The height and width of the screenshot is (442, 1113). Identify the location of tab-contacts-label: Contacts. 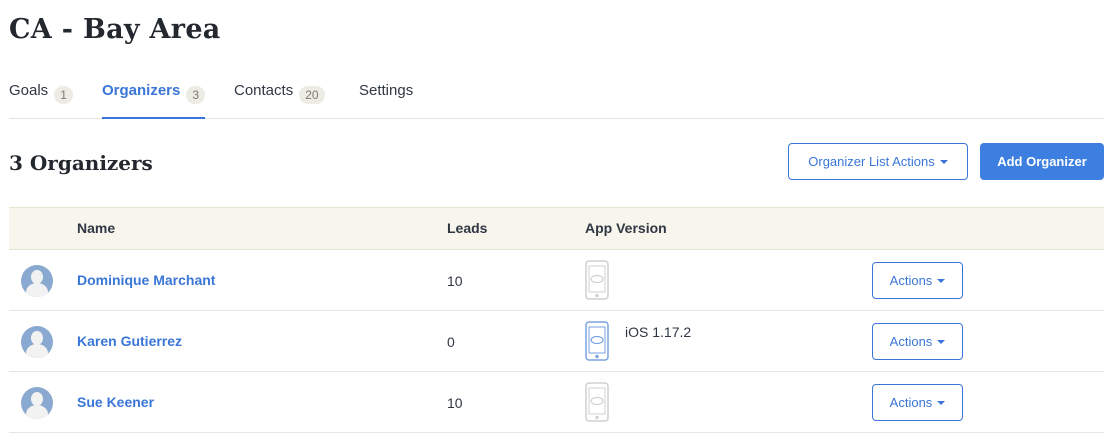
(264, 90).